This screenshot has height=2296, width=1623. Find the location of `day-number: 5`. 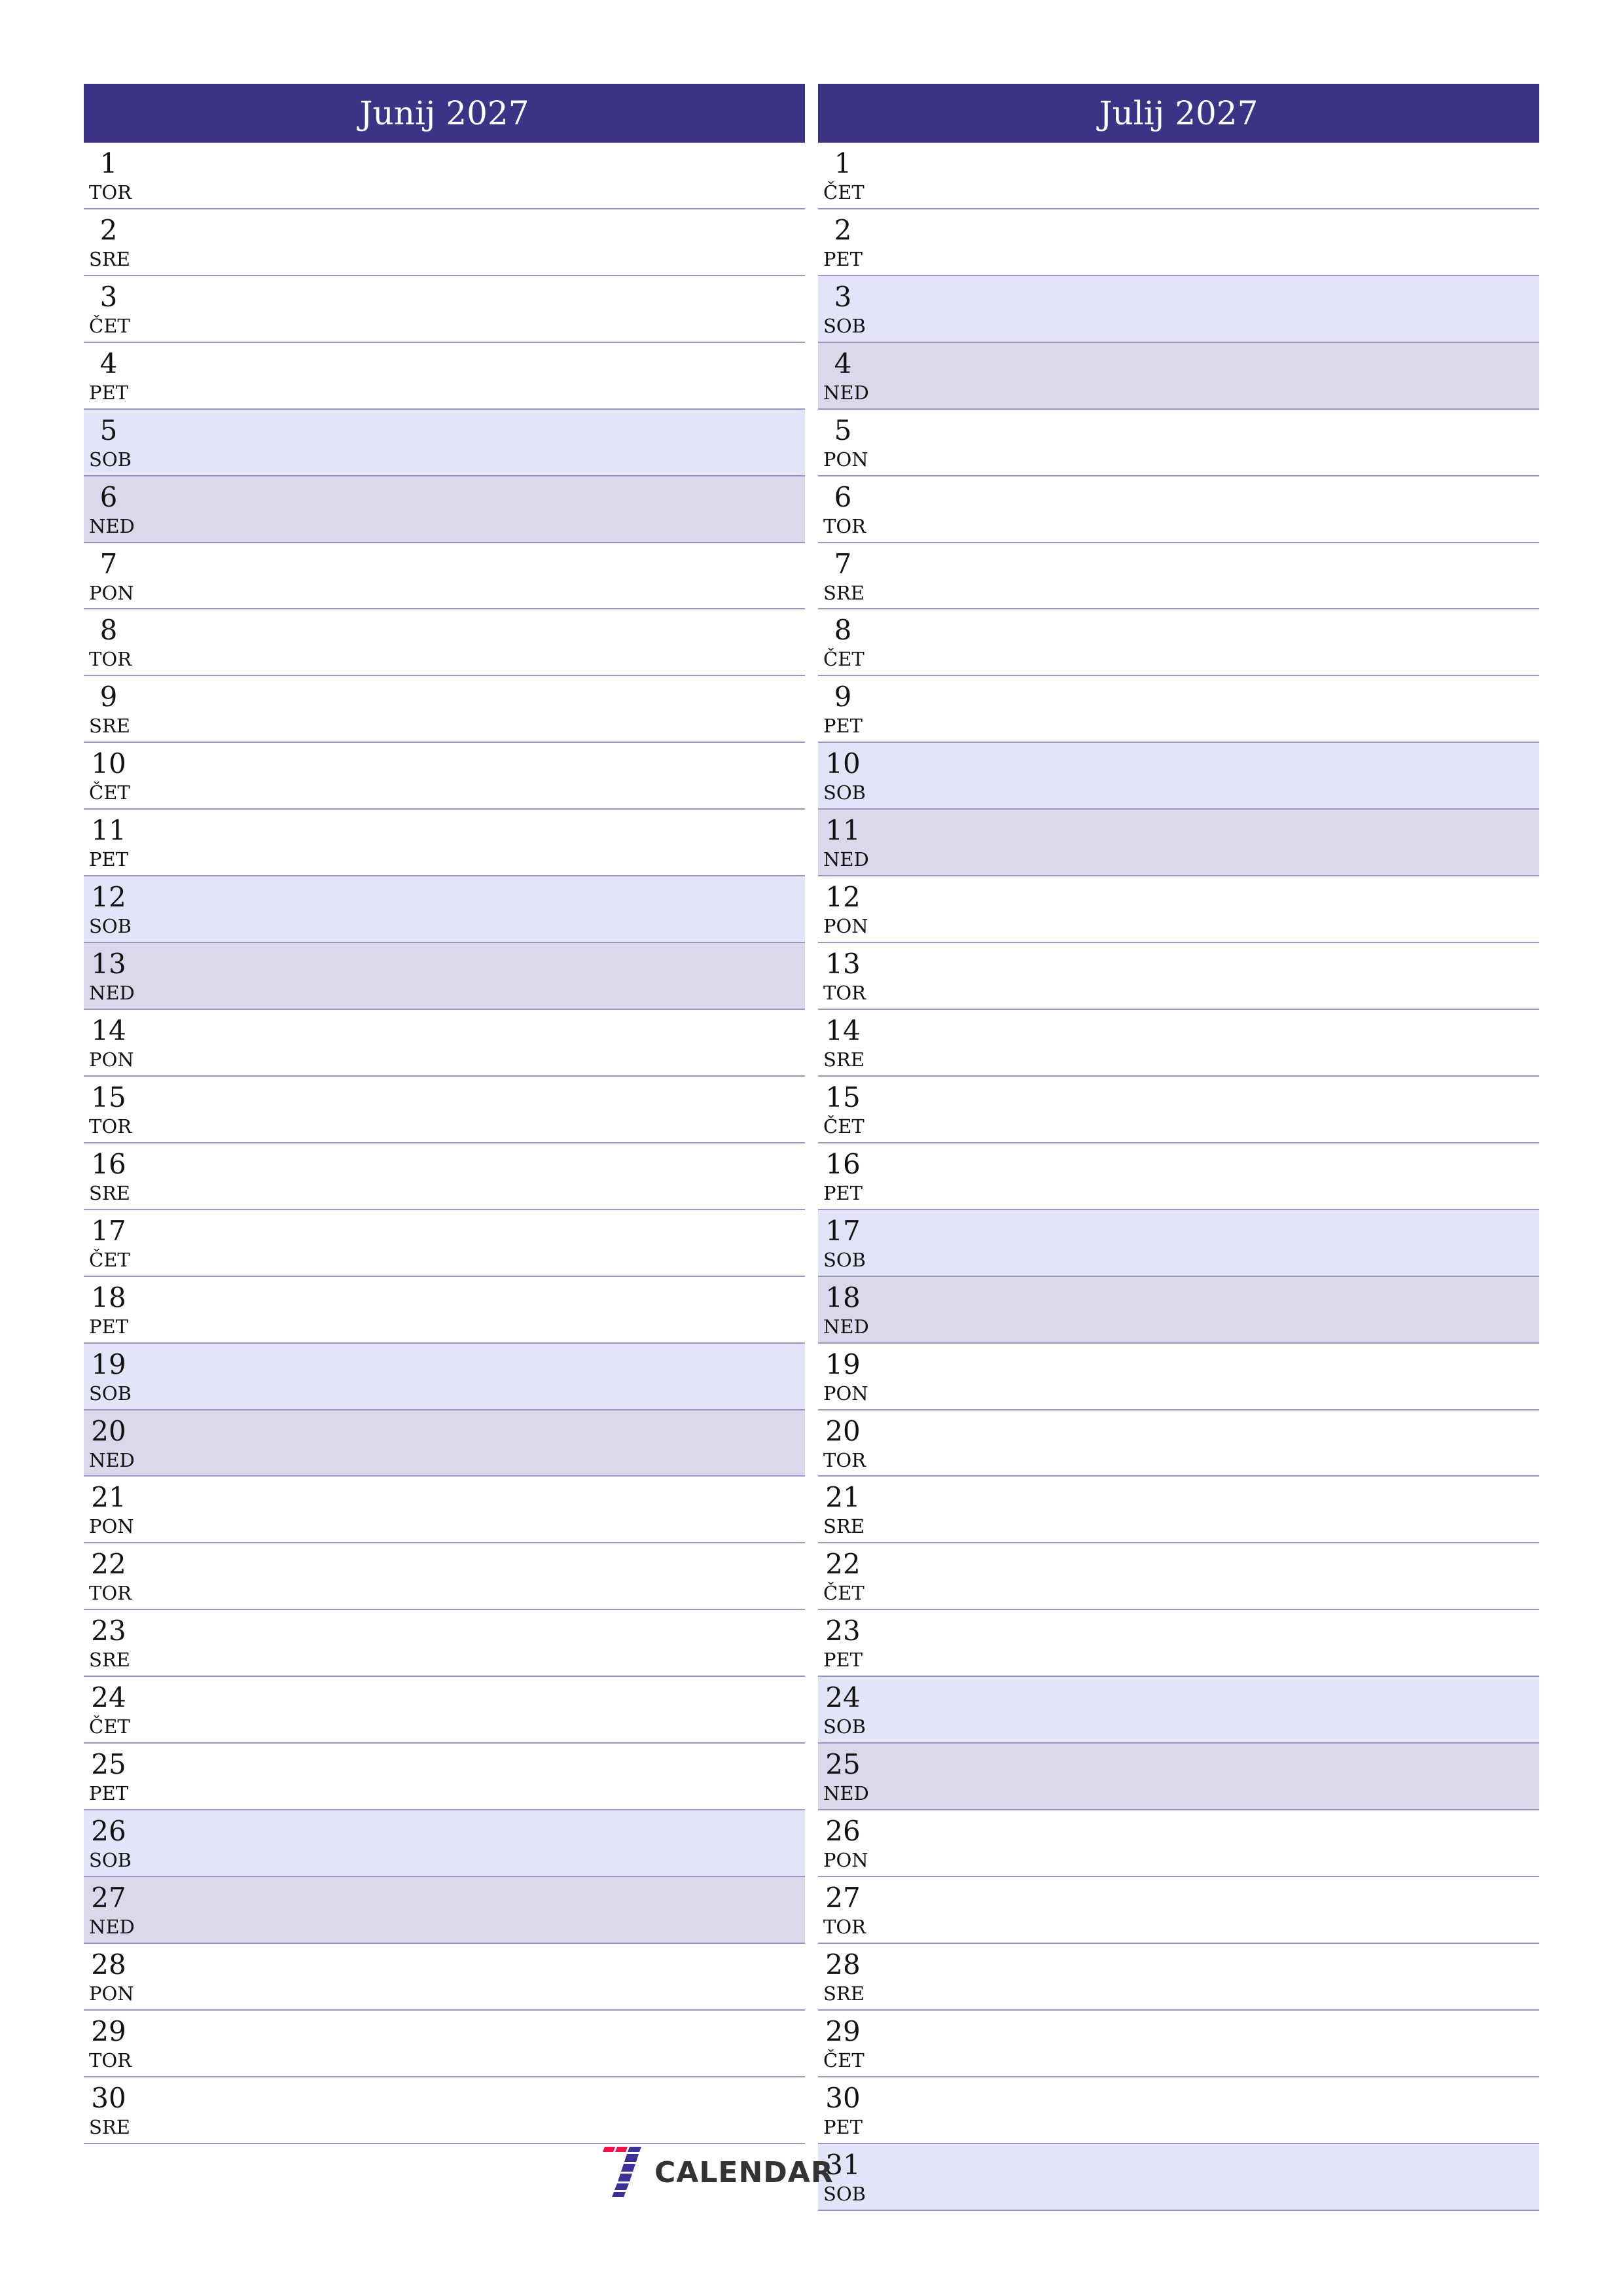

day-number: 5 is located at coordinates (108, 430).